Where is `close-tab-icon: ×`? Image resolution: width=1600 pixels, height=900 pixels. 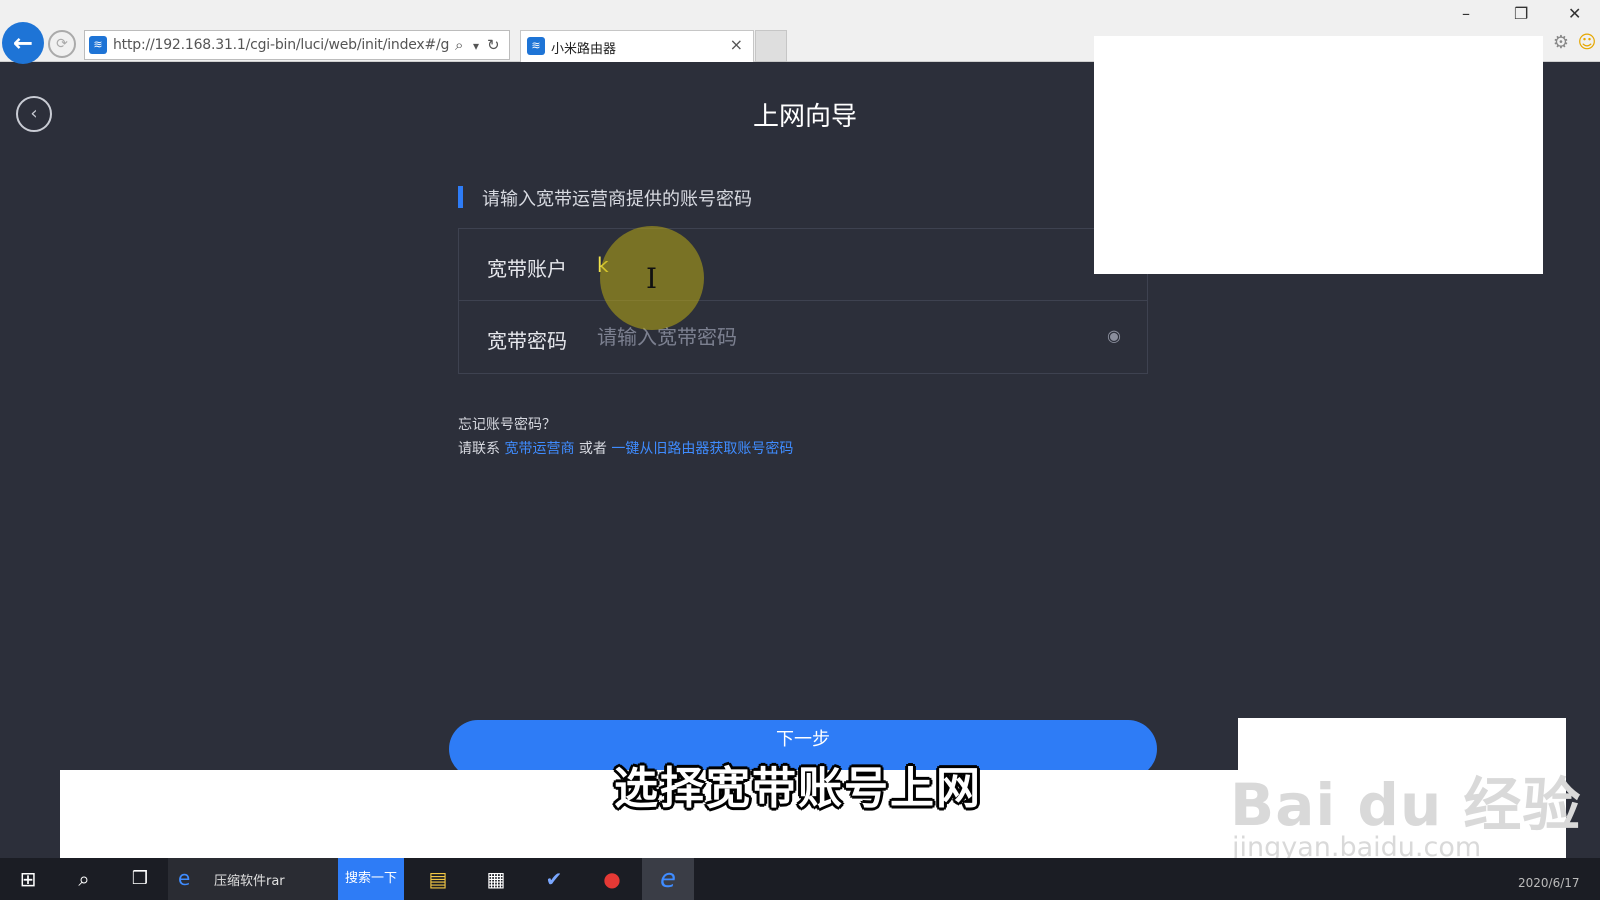 close-tab-icon: × is located at coordinates (736, 44).